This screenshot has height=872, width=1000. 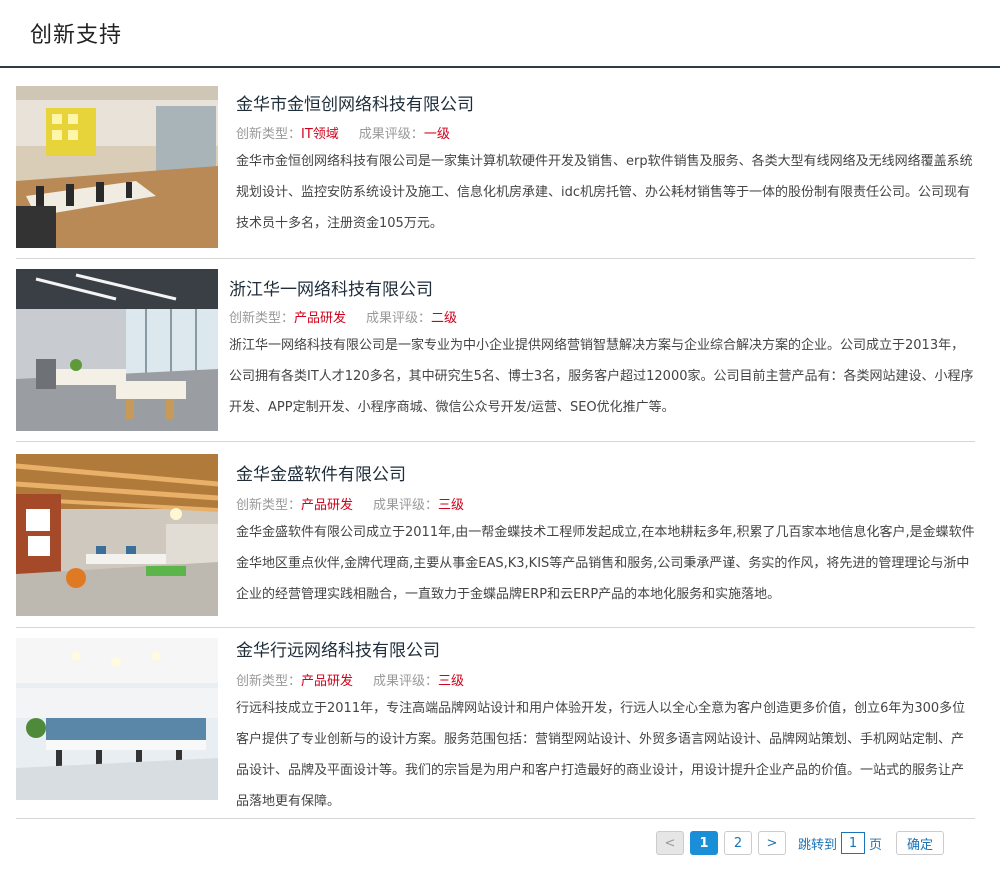 What do you see at coordinates (500, 34) in the screenshot?
I see `page-header: 创新支持` at bounding box center [500, 34].